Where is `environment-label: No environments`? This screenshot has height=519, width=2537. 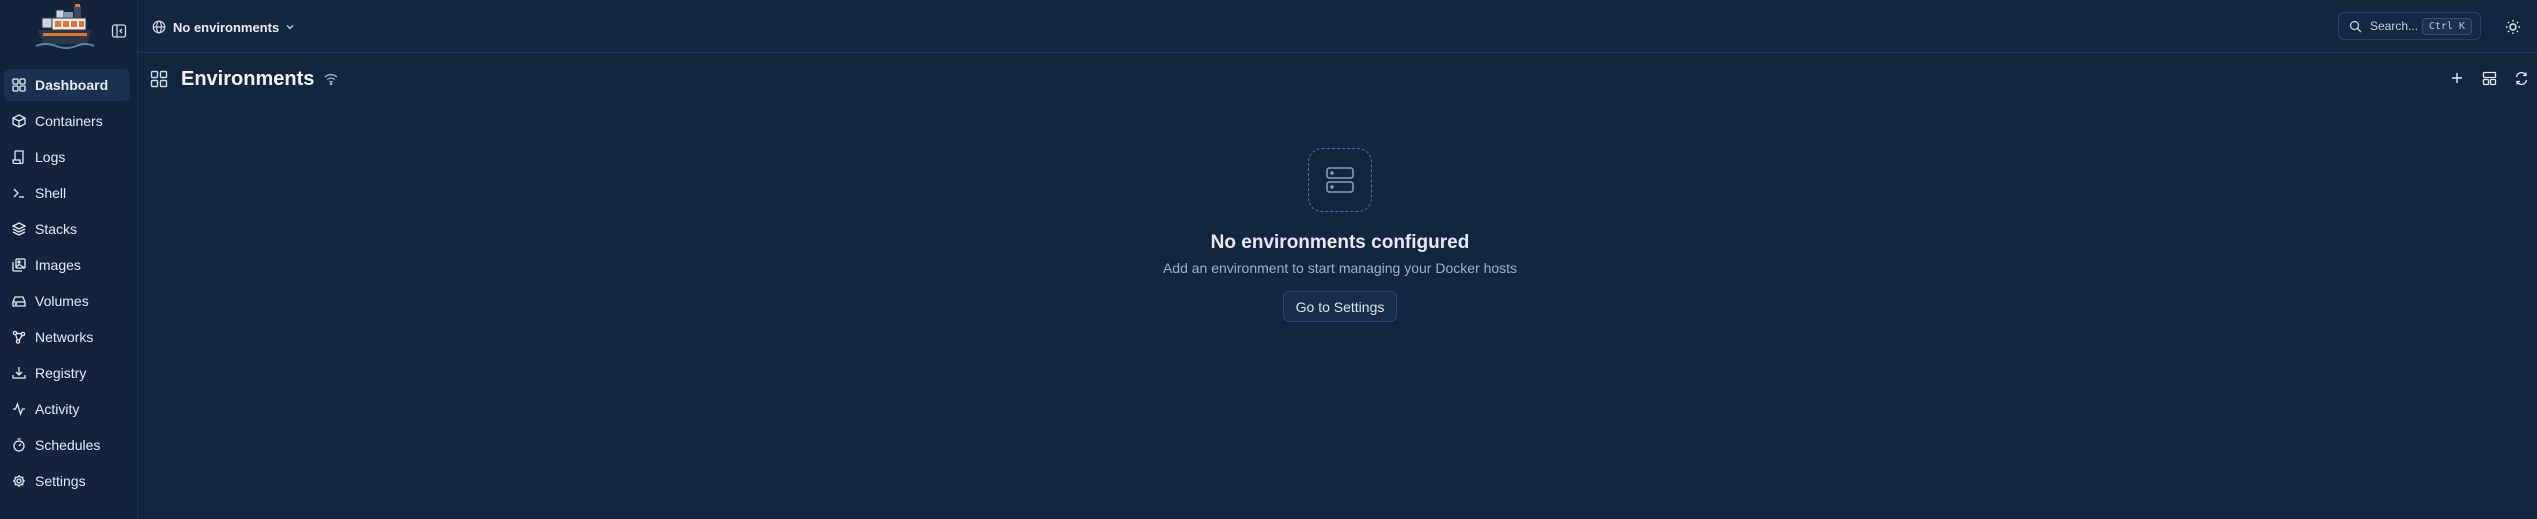 environment-label: No environments is located at coordinates (226, 27).